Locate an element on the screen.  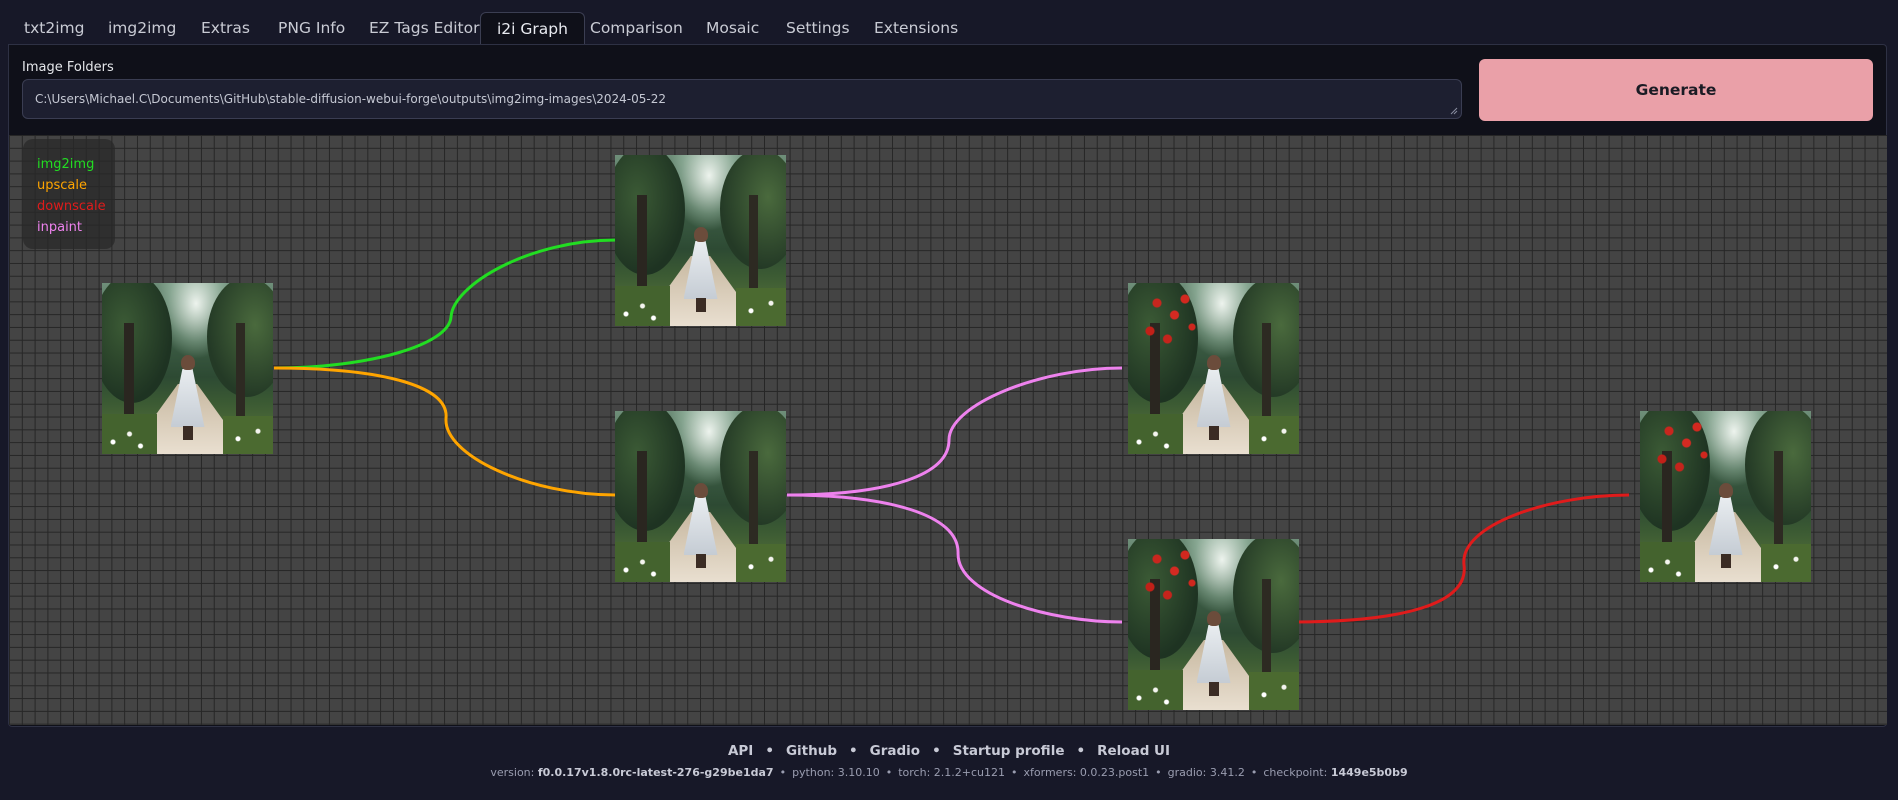
image-folders-label: Image Folders is located at coordinates (68, 67).